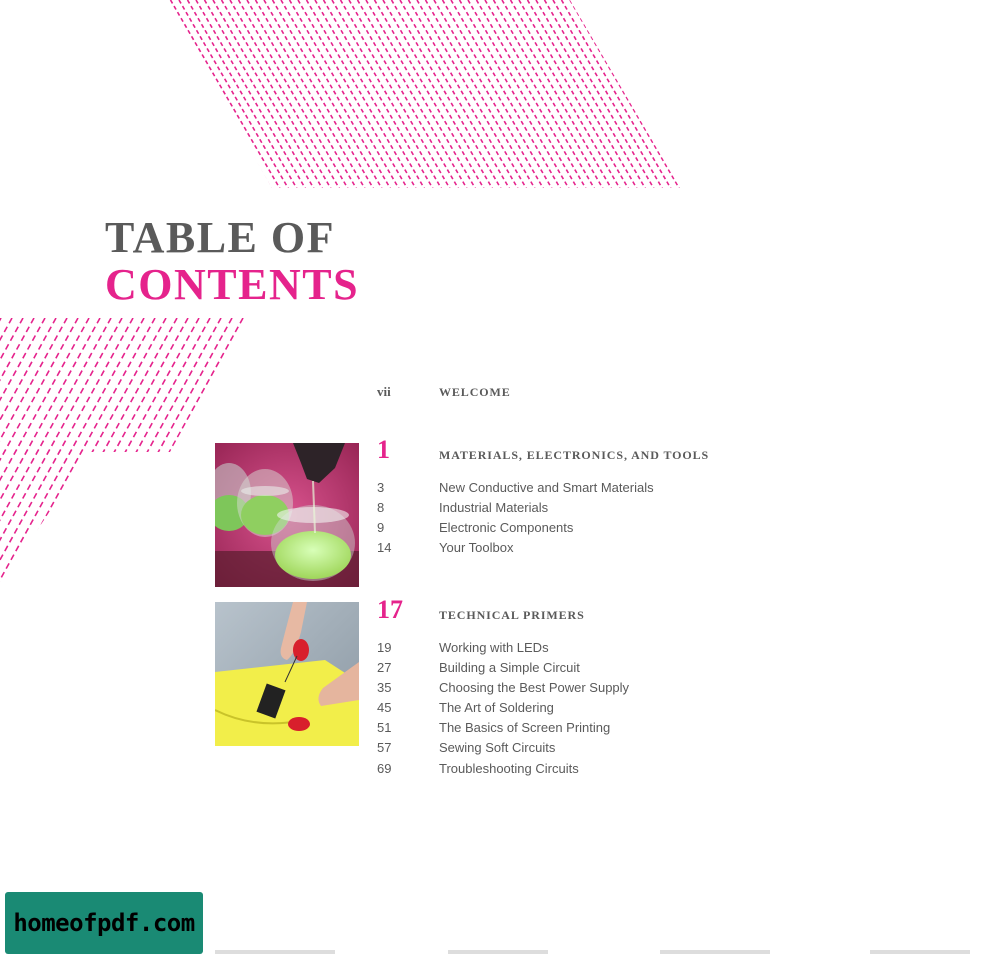 Image resolution: width=991 pixels, height=955 pixels. What do you see at coordinates (497, 747) in the screenshot?
I see `toc-entry-title: Sewing Soft Circuits` at bounding box center [497, 747].